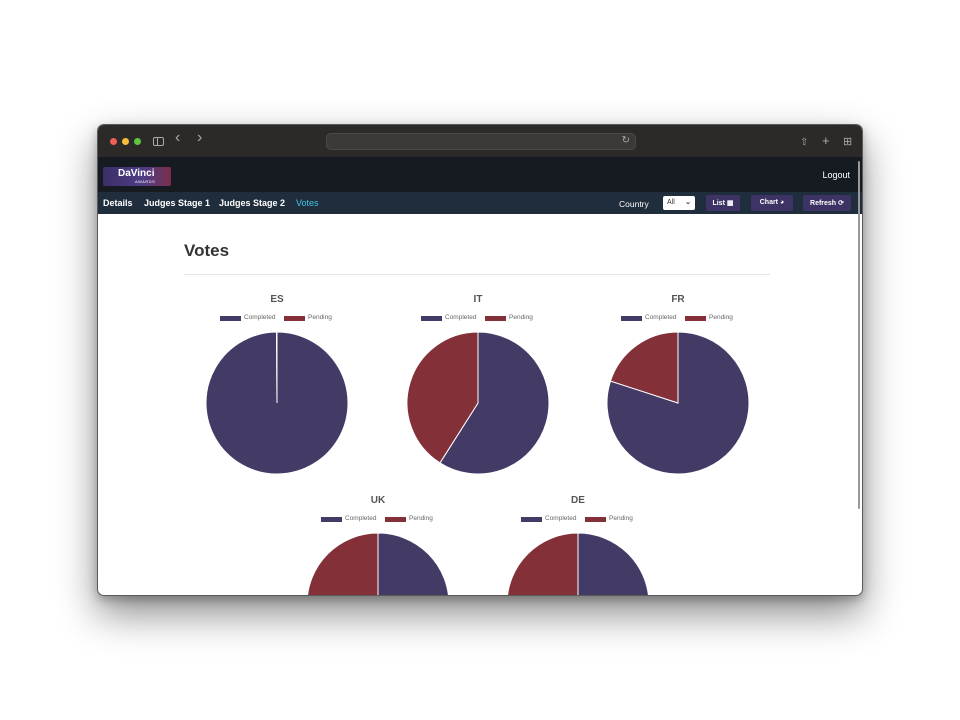  I want to click on chart-title-uk: UK, so click(378, 500).